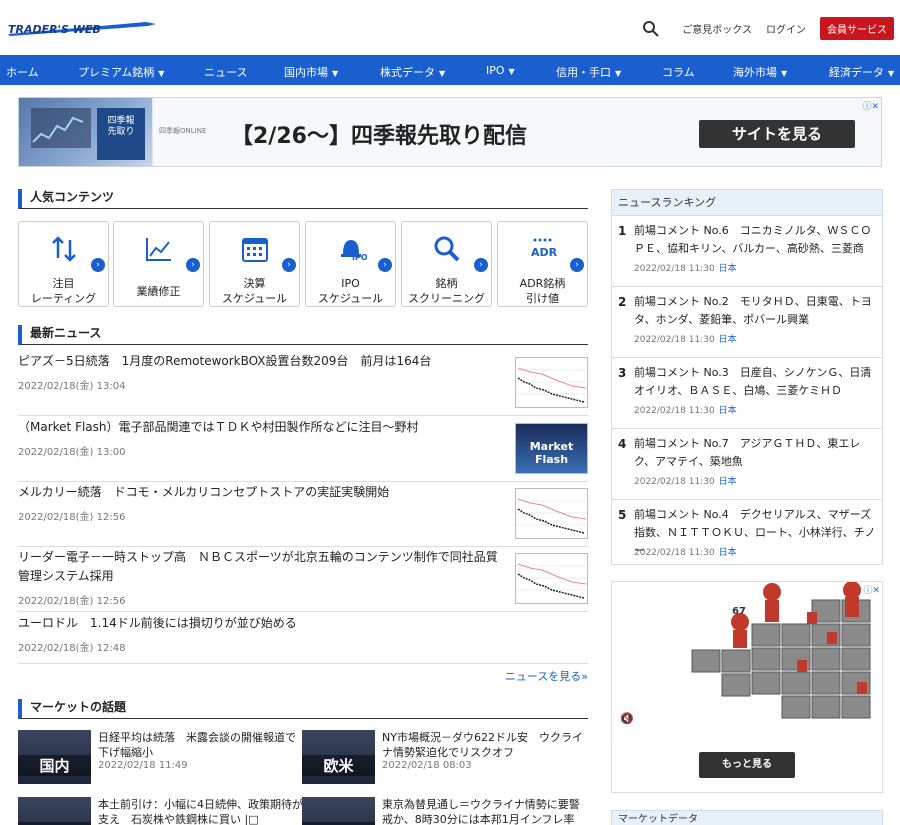 The height and width of the screenshot is (825, 900). What do you see at coordinates (747, 765) in the screenshot?
I see `see-more-button: もっと見る` at bounding box center [747, 765].